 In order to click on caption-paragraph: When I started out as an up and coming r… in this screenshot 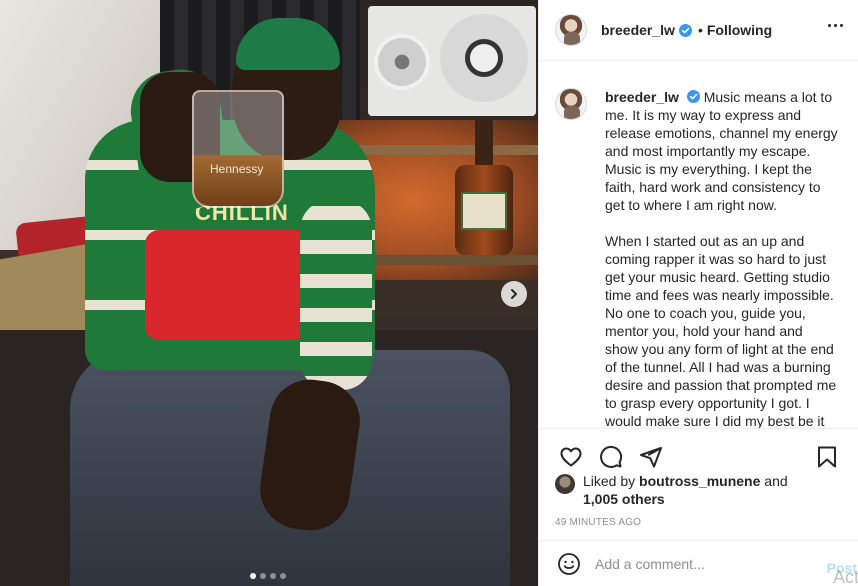, I will do `click(721, 330)`.